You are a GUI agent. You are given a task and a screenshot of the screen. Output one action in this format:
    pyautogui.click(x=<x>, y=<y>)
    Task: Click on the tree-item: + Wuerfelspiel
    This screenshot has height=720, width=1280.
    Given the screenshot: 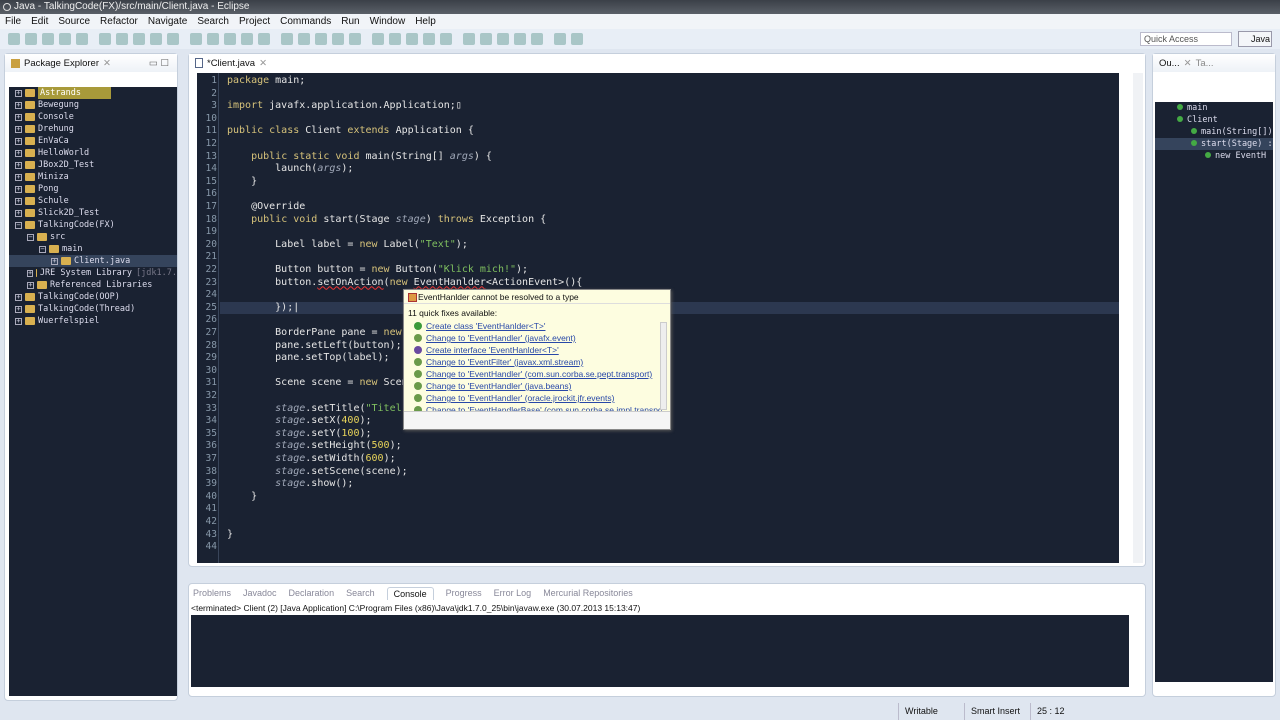 What is the action you would take?
    pyautogui.click(x=93, y=321)
    